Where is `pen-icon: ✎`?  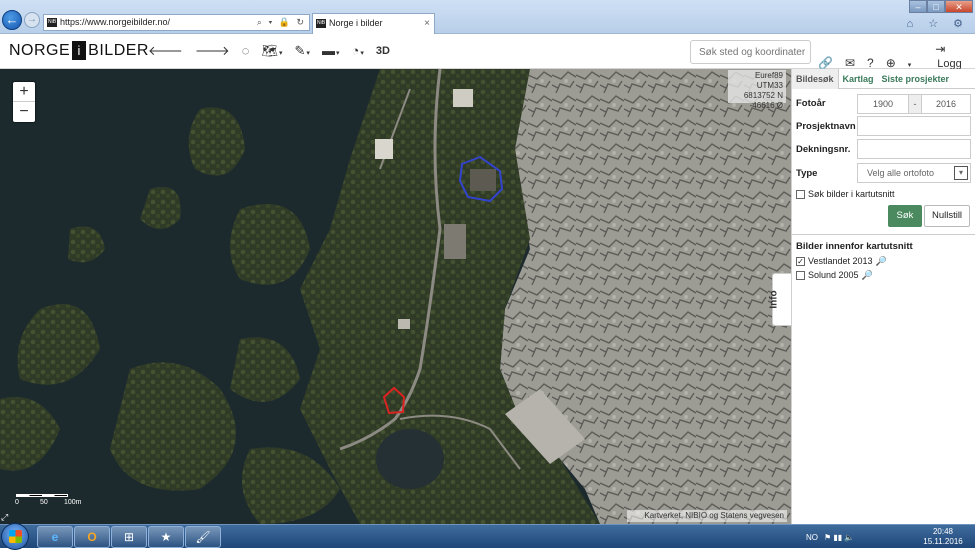 pen-icon: ✎ is located at coordinates (300, 50).